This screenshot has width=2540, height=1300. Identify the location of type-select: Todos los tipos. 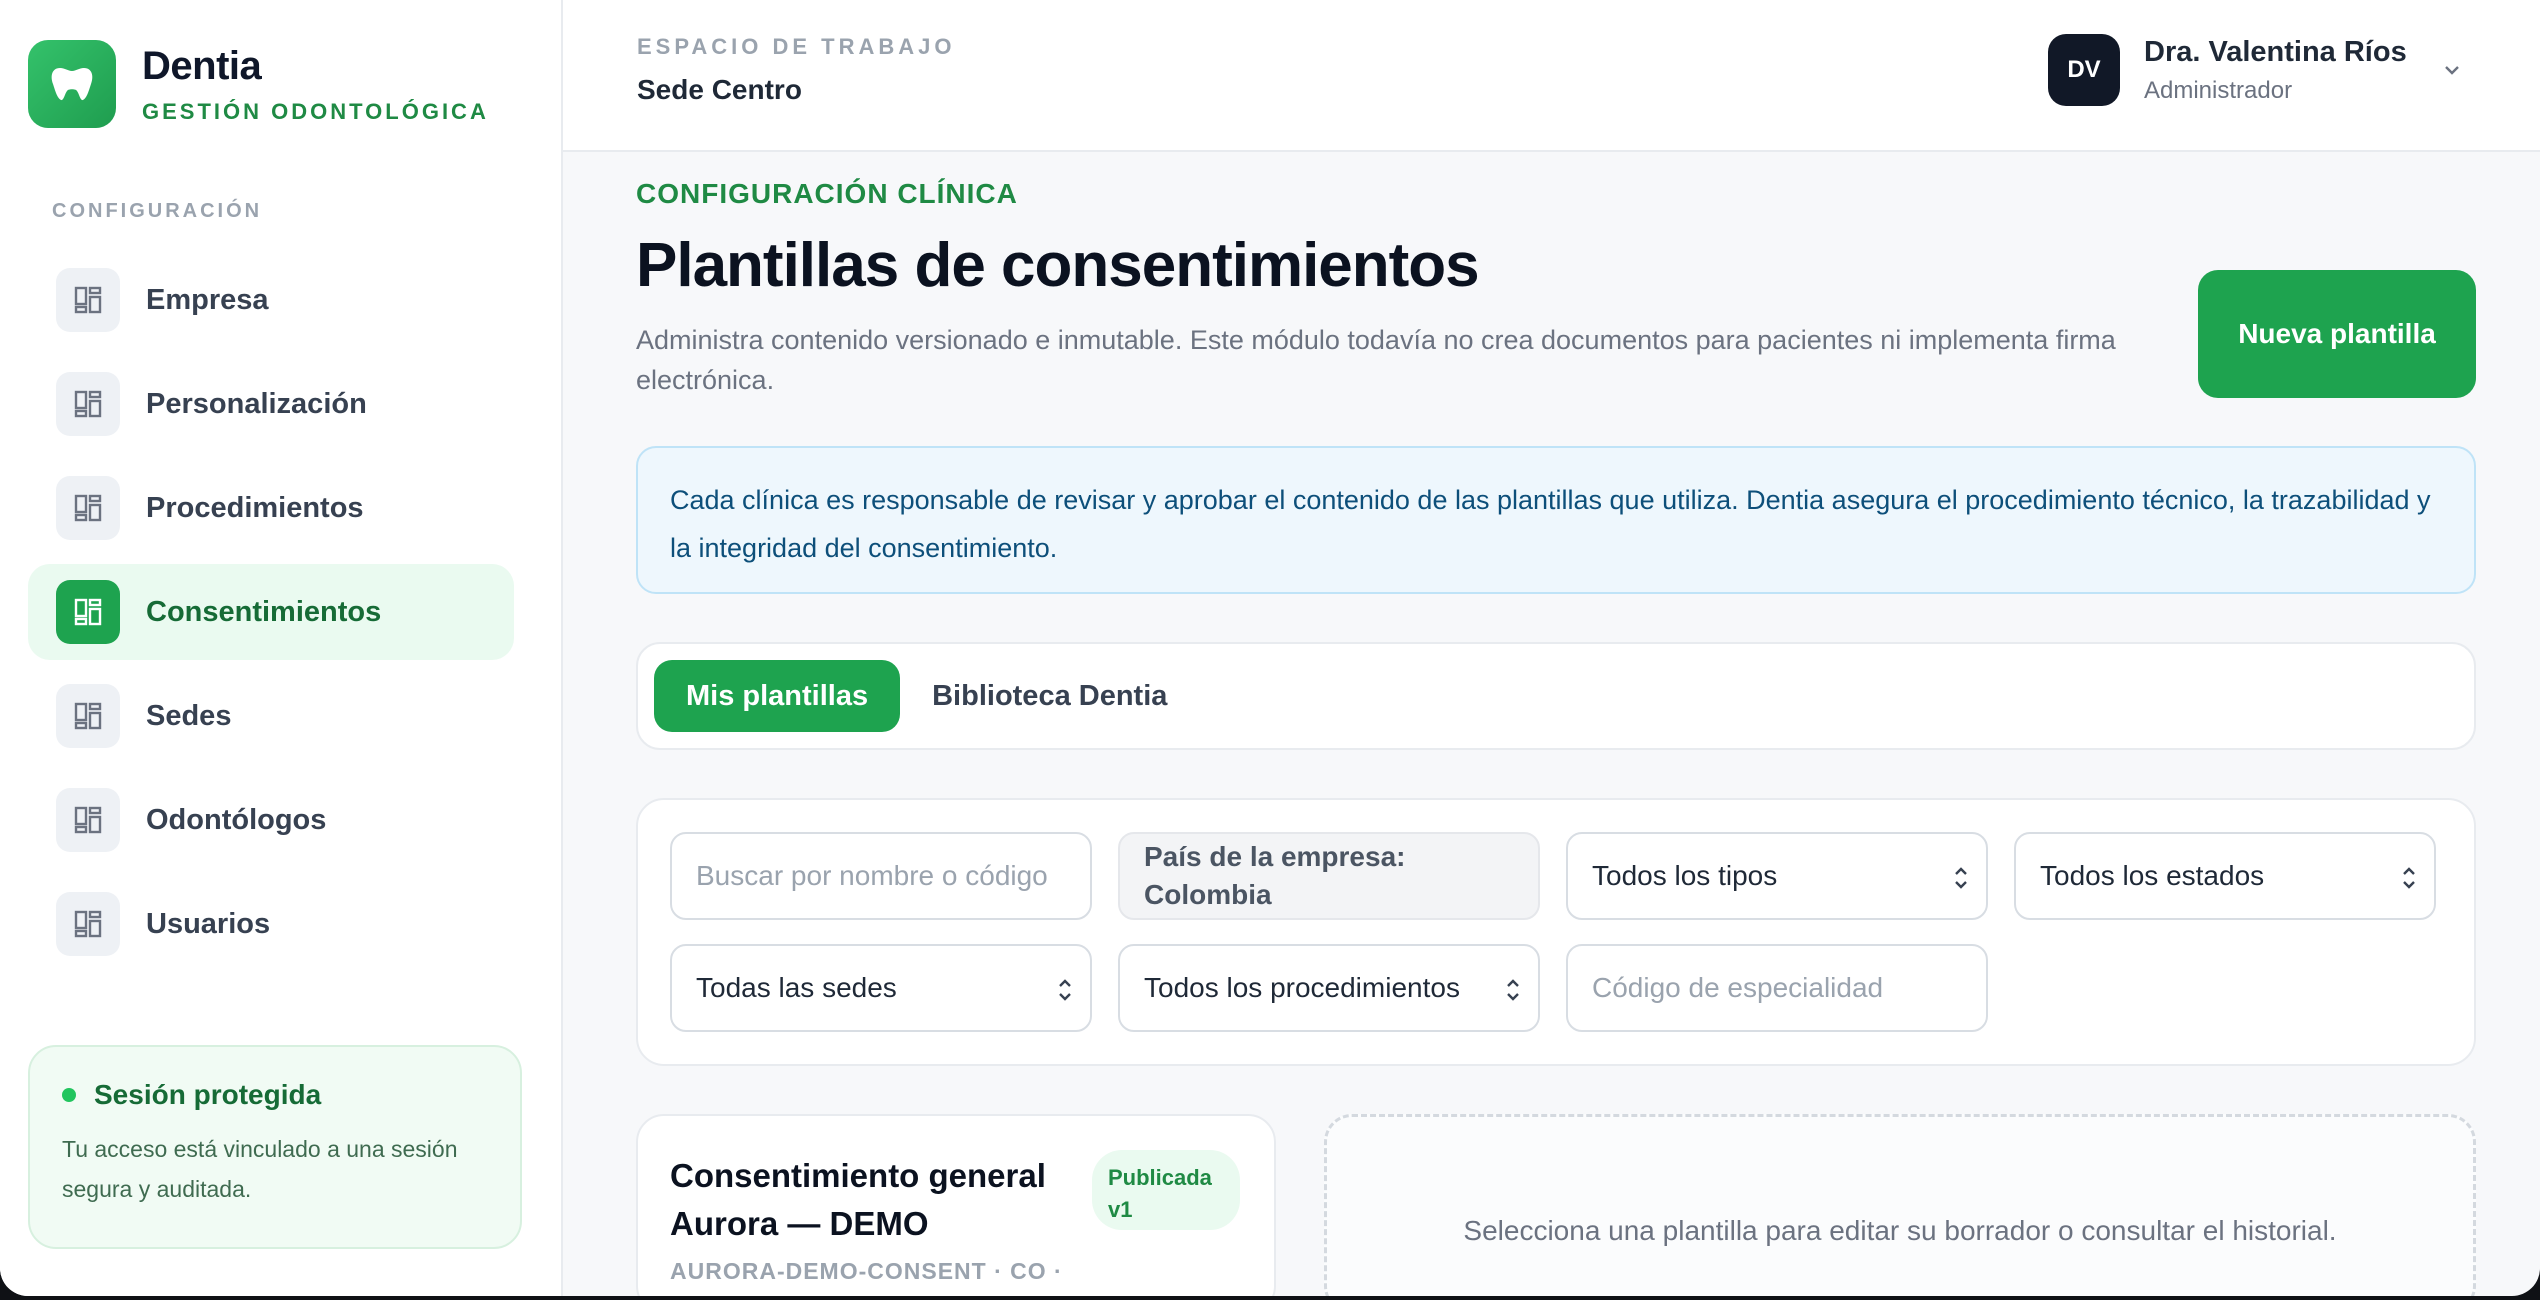
(1777, 876).